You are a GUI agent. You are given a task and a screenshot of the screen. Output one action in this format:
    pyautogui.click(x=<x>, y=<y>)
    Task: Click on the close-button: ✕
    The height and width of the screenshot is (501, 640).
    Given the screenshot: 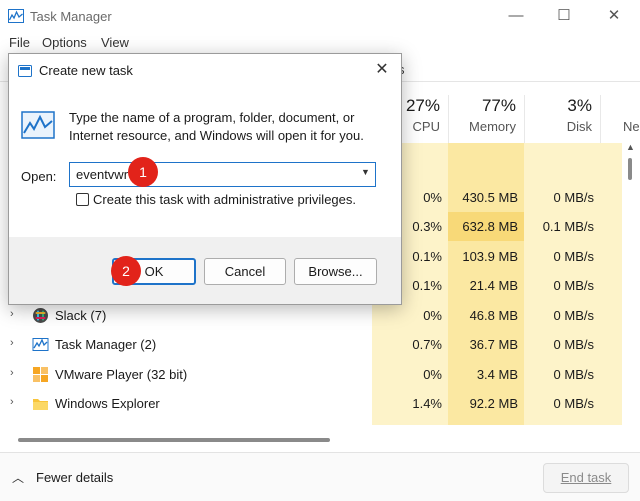 What is the action you would take?
    pyautogui.click(x=614, y=16)
    